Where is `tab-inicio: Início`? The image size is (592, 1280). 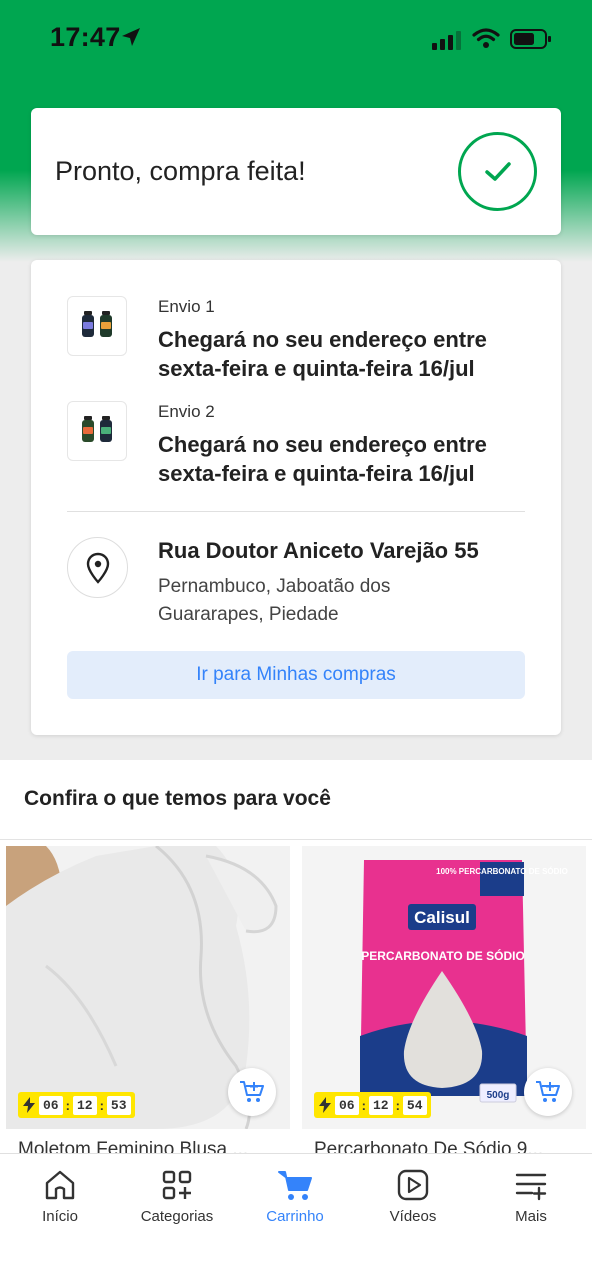
tab-inicio: Início is located at coordinates (60, 1196).